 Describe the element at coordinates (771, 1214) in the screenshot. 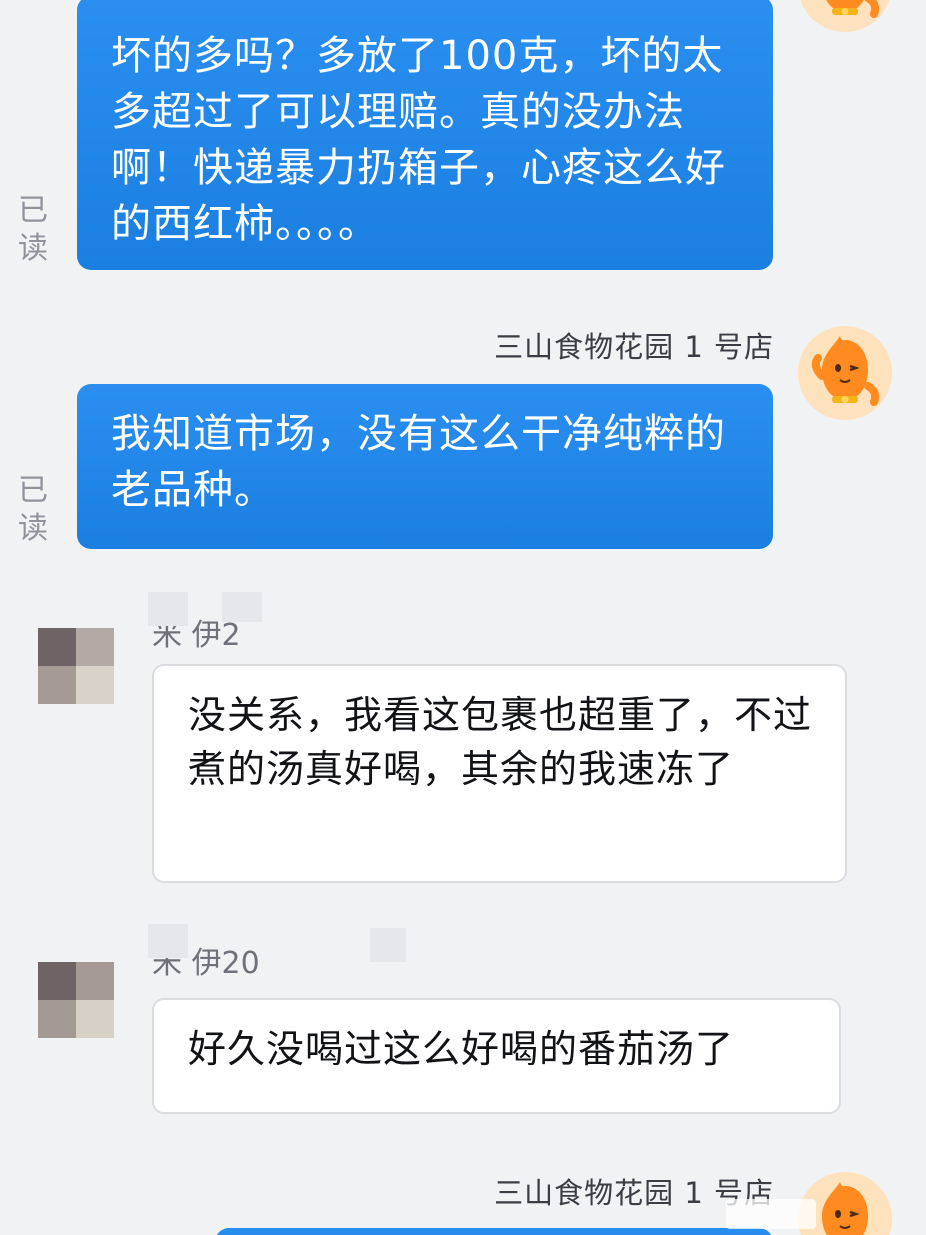

I see `watermark-overlay` at that location.